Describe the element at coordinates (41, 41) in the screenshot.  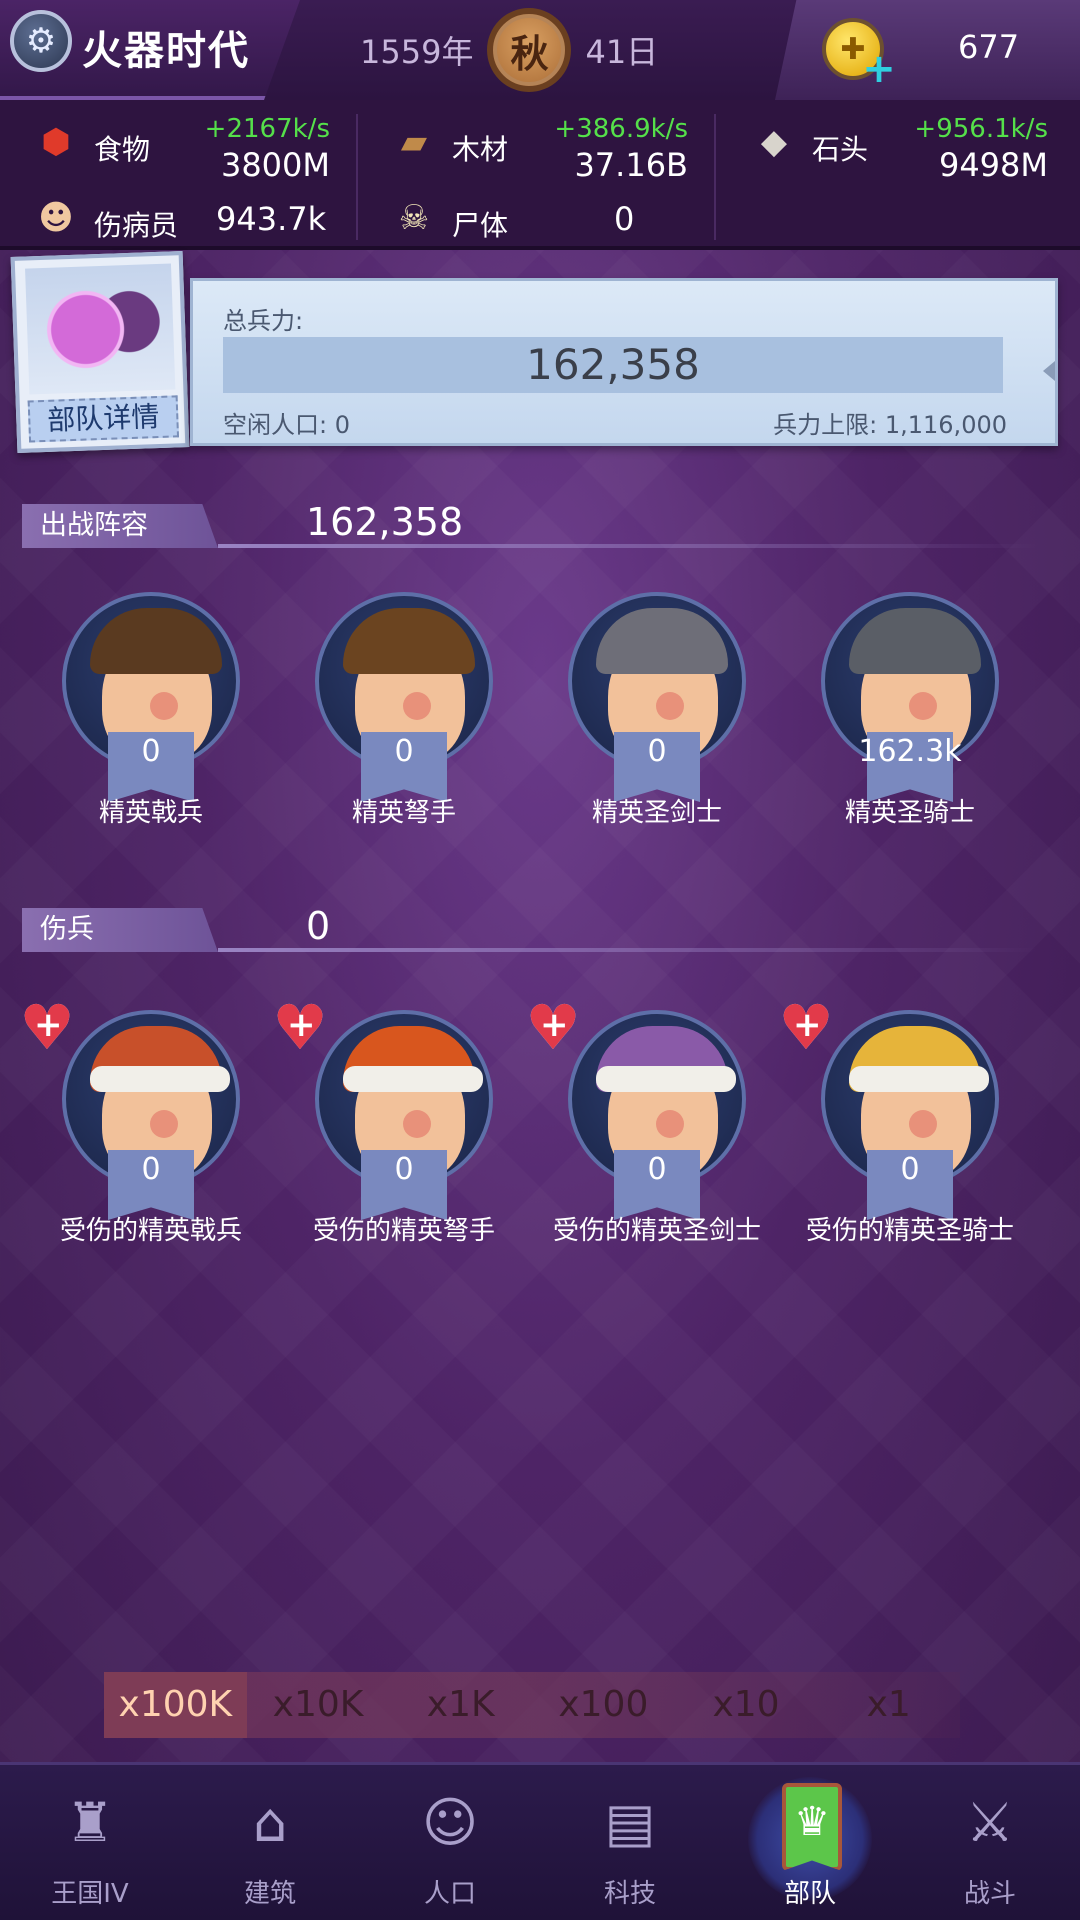
I see `revolver-icon: ⚙` at that location.